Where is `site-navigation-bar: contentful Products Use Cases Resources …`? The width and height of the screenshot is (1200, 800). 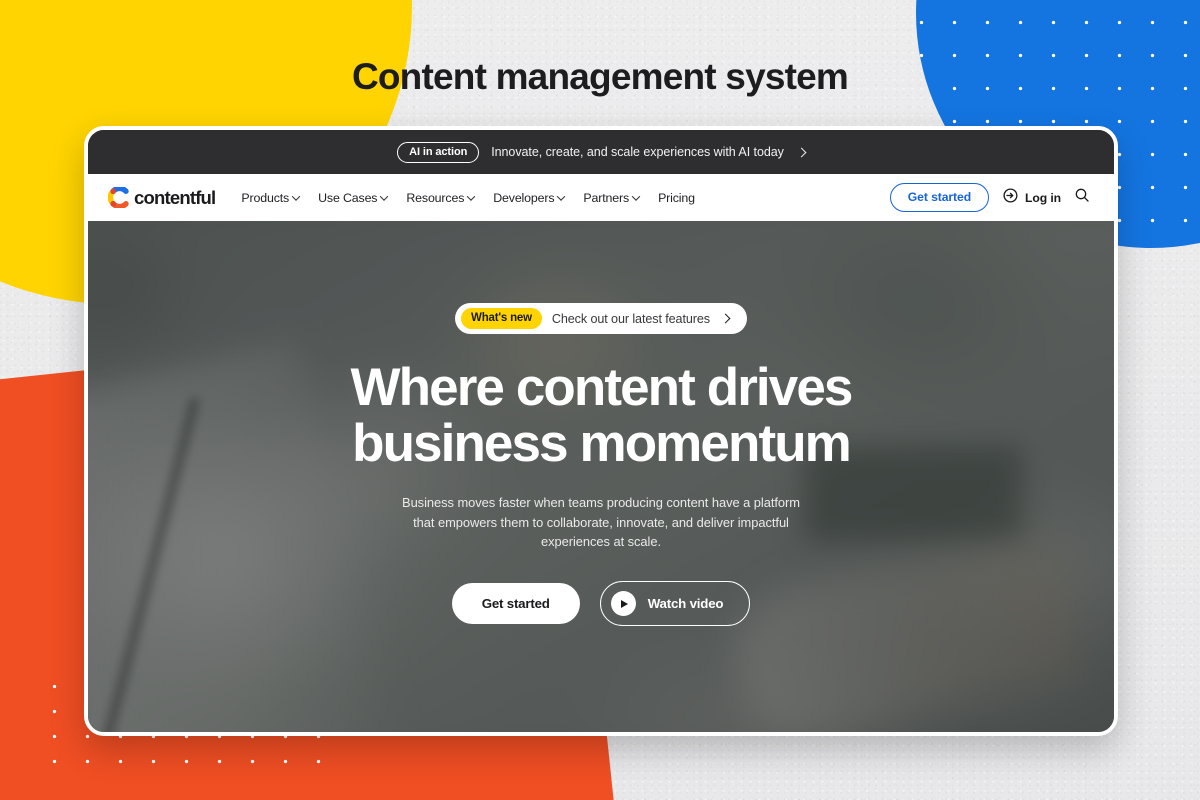 site-navigation-bar: contentful Products Use Cases Resources … is located at coordinates (601, 197).